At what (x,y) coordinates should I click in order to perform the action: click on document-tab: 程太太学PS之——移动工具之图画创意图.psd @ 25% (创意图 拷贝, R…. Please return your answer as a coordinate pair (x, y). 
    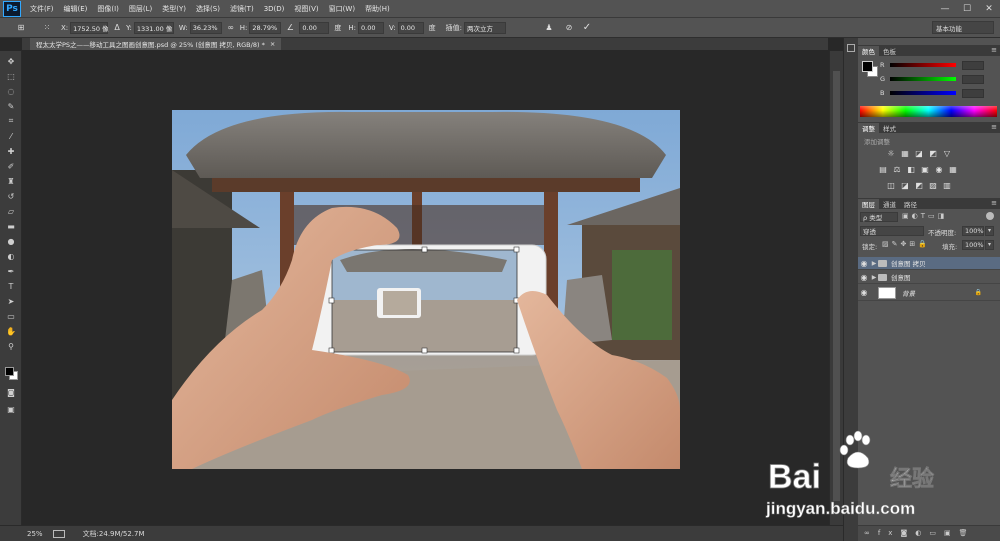
    Looking at the image, I should click on (156, 44).